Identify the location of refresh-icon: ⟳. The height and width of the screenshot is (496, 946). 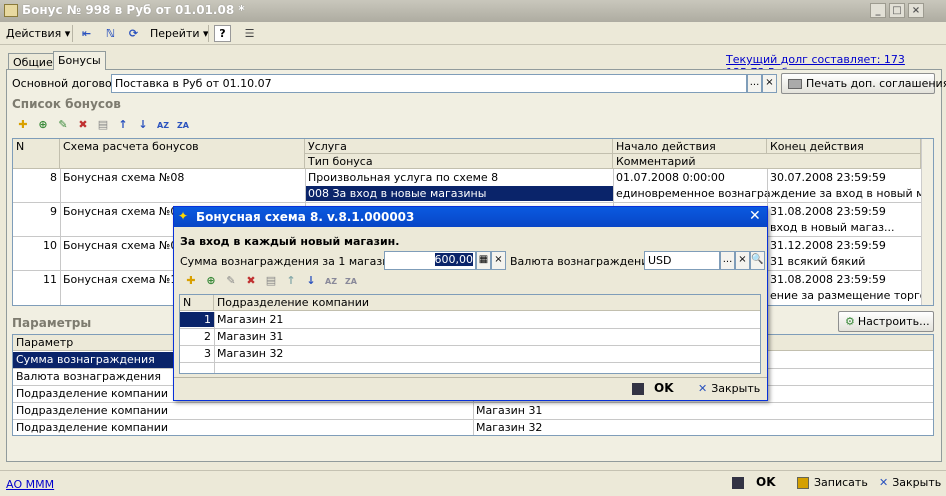
(133, 33).